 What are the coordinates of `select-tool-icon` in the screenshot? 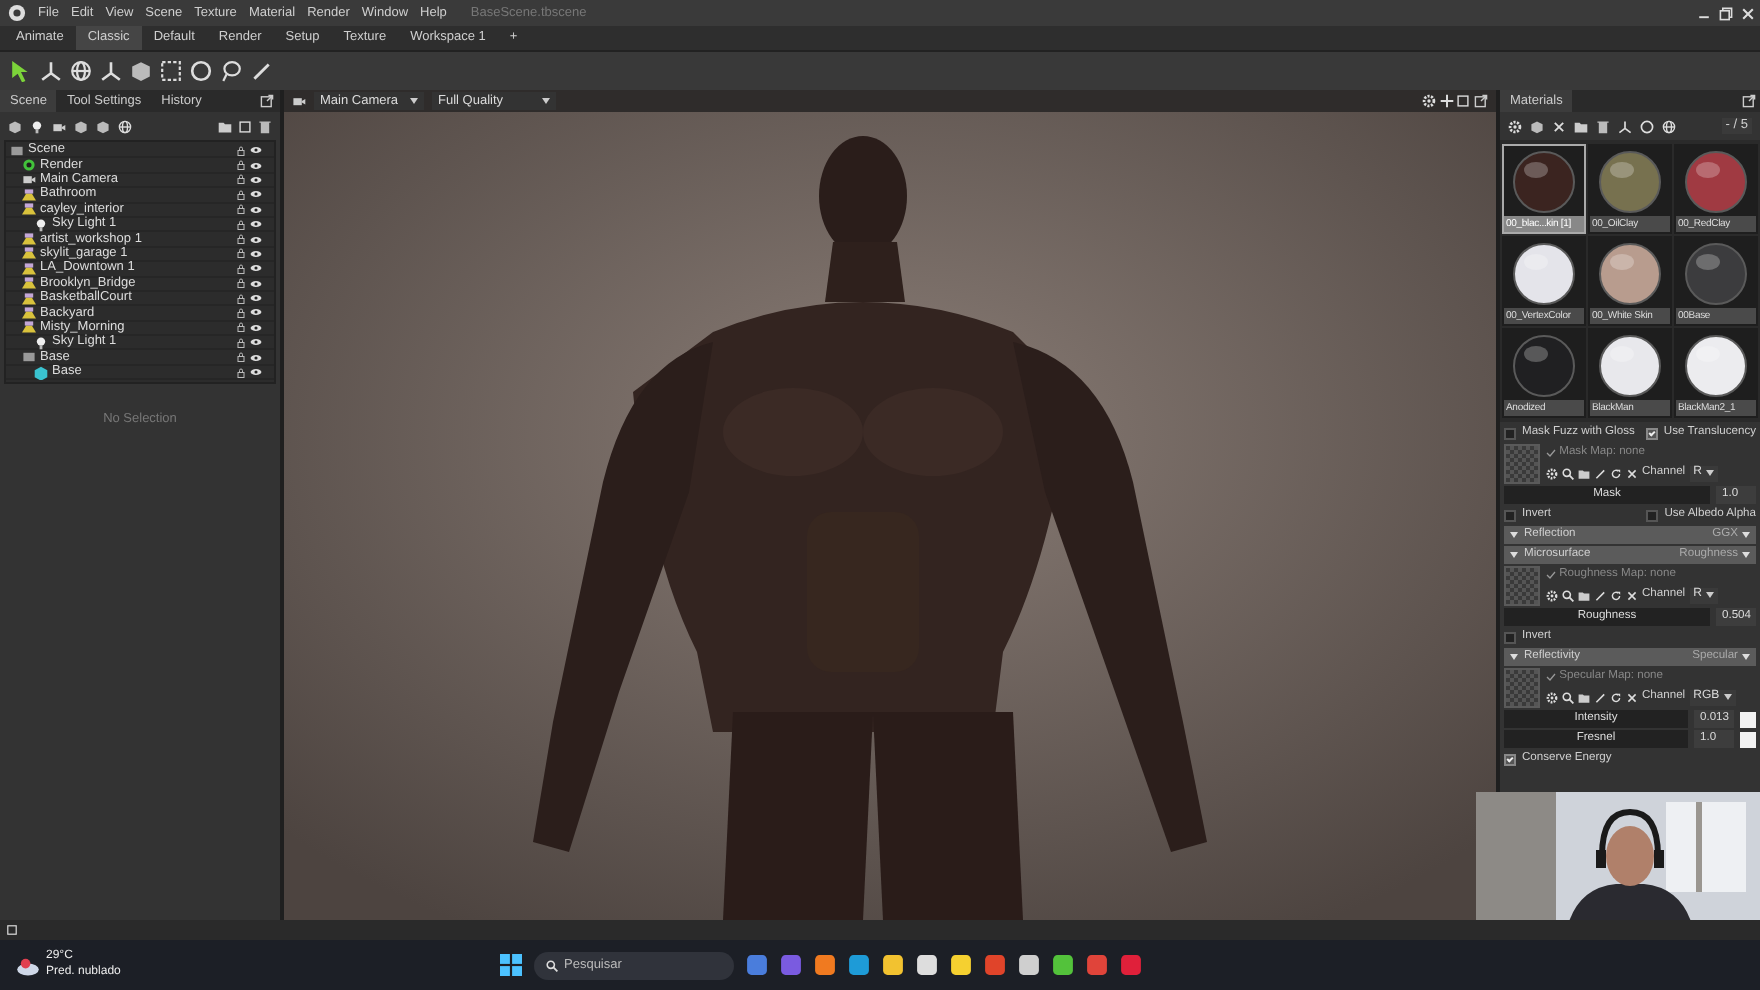 It's located at (21, 71).